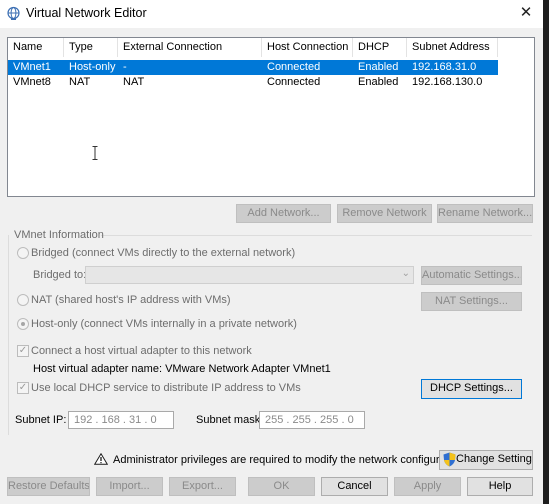  I want to click on cell-subnet-address: 192.168.130.0, so click(447, 82).